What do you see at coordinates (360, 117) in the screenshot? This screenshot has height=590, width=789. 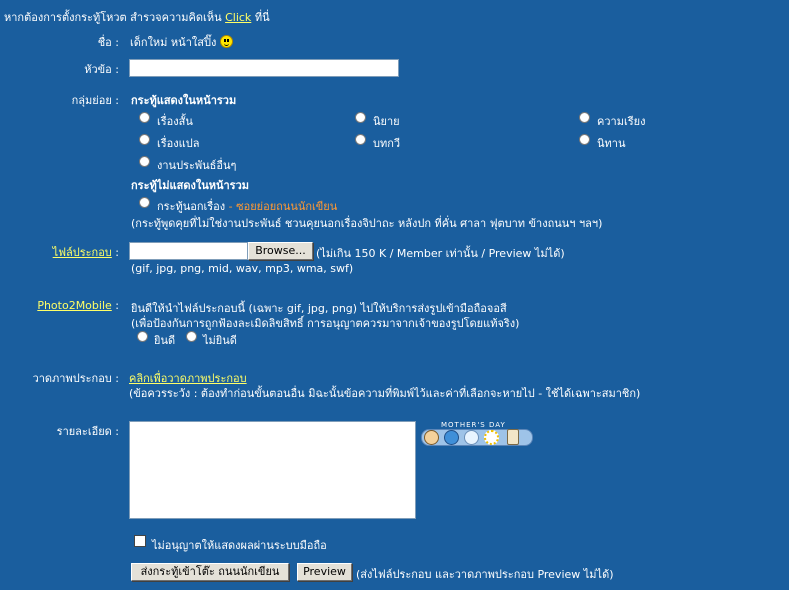 I see `radio-novel` at bounding box center [360, 117].